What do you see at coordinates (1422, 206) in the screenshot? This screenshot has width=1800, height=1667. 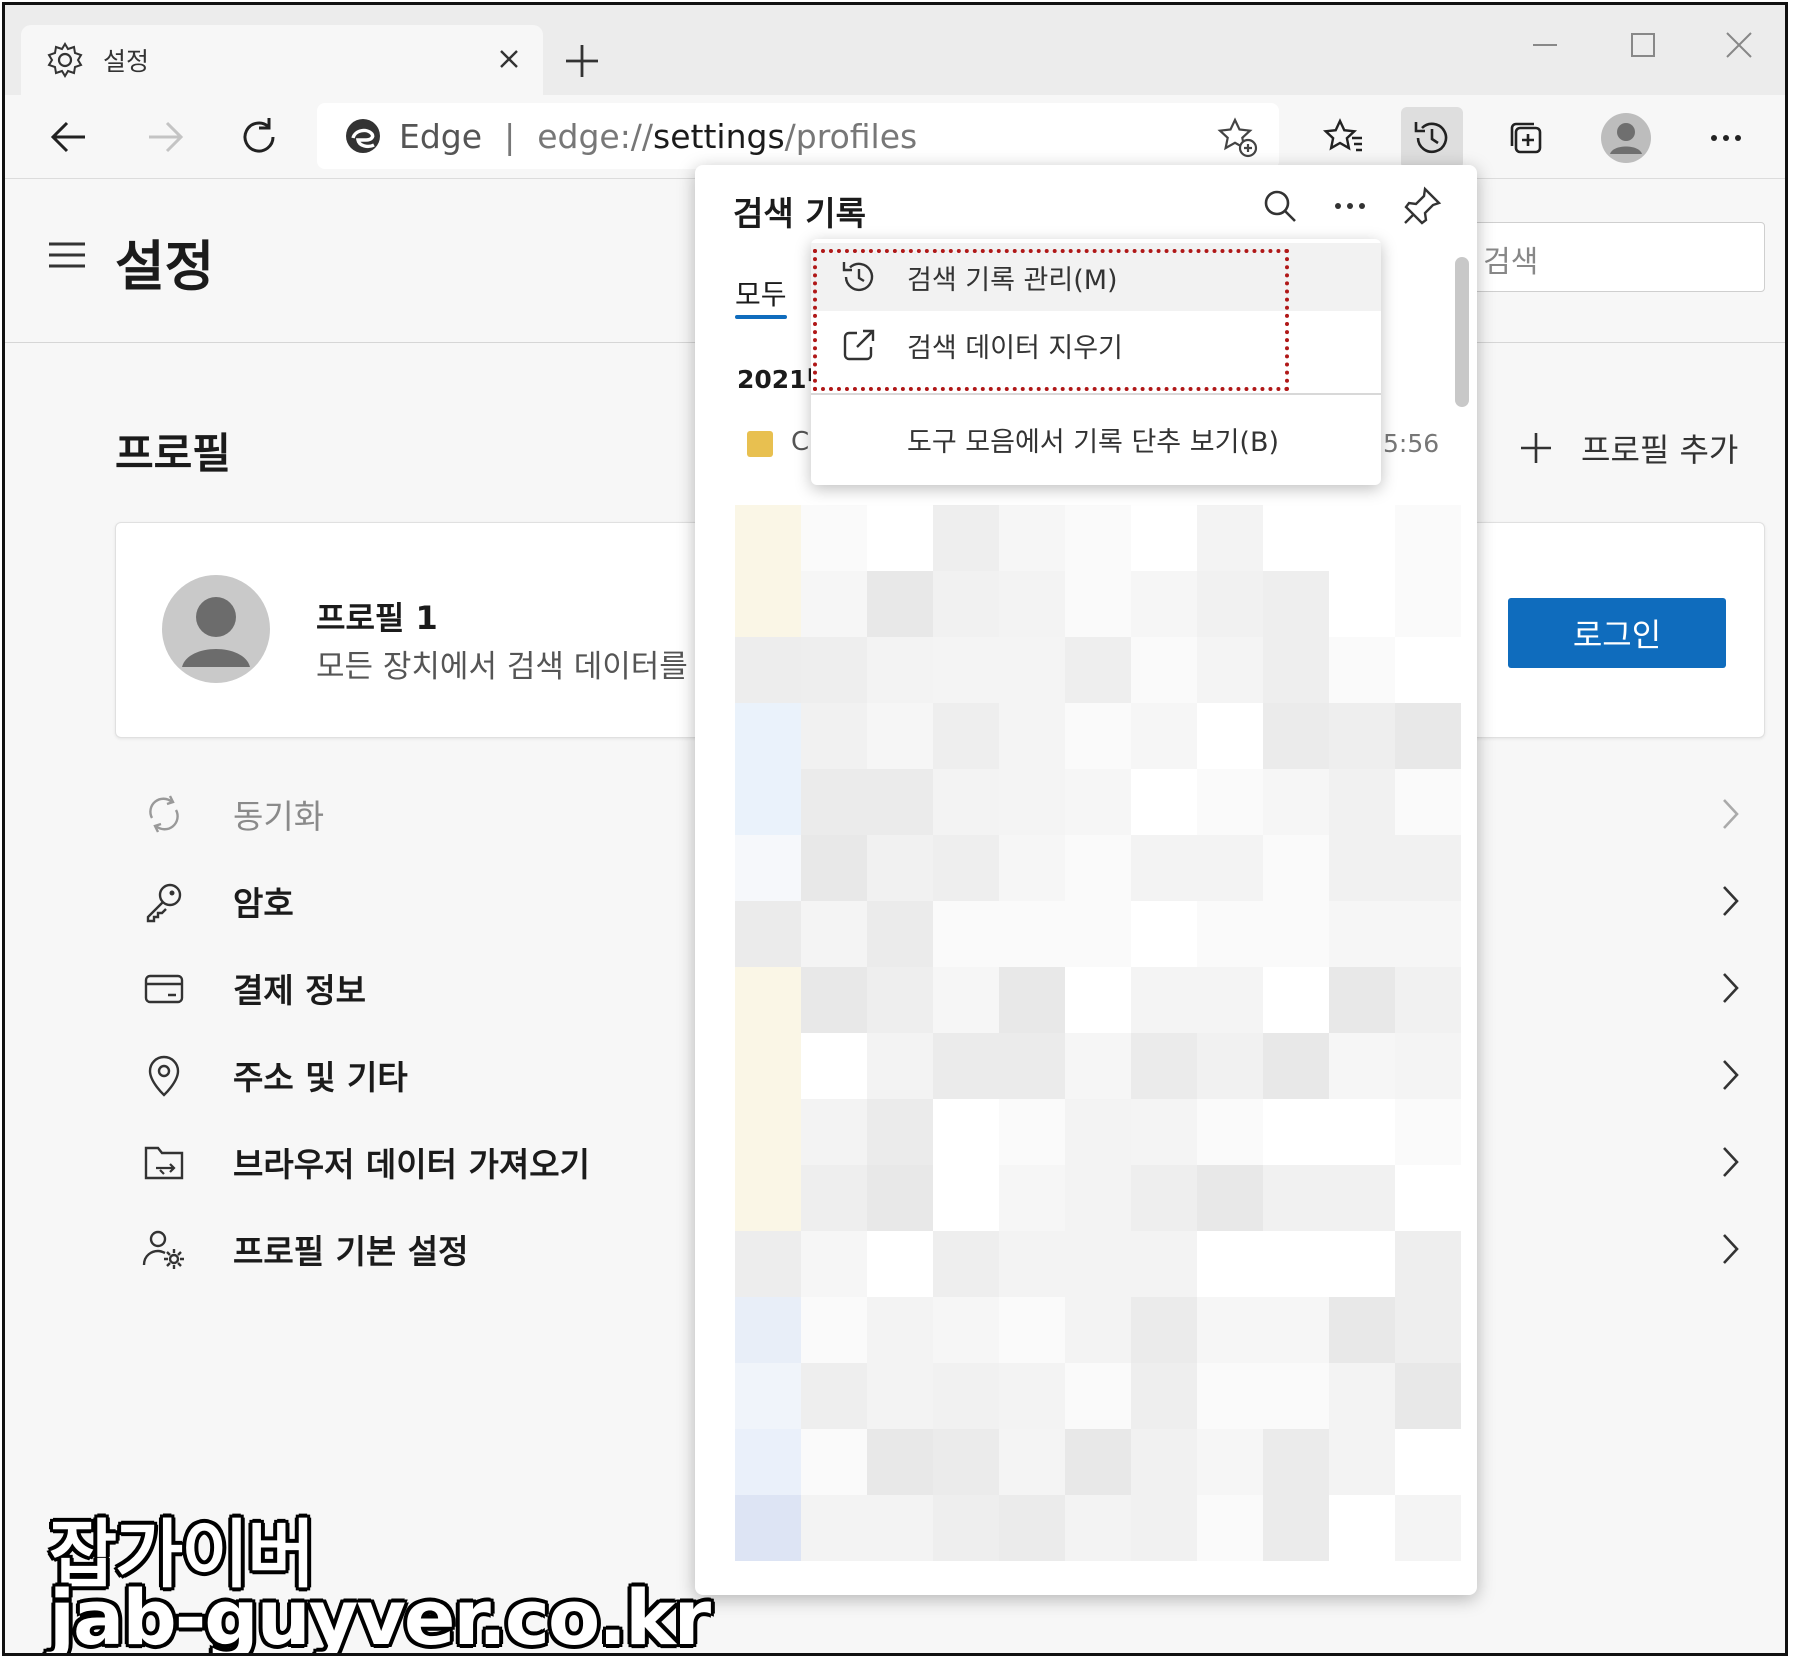 I see `pin-icon` at bounding box center [1422, 206].